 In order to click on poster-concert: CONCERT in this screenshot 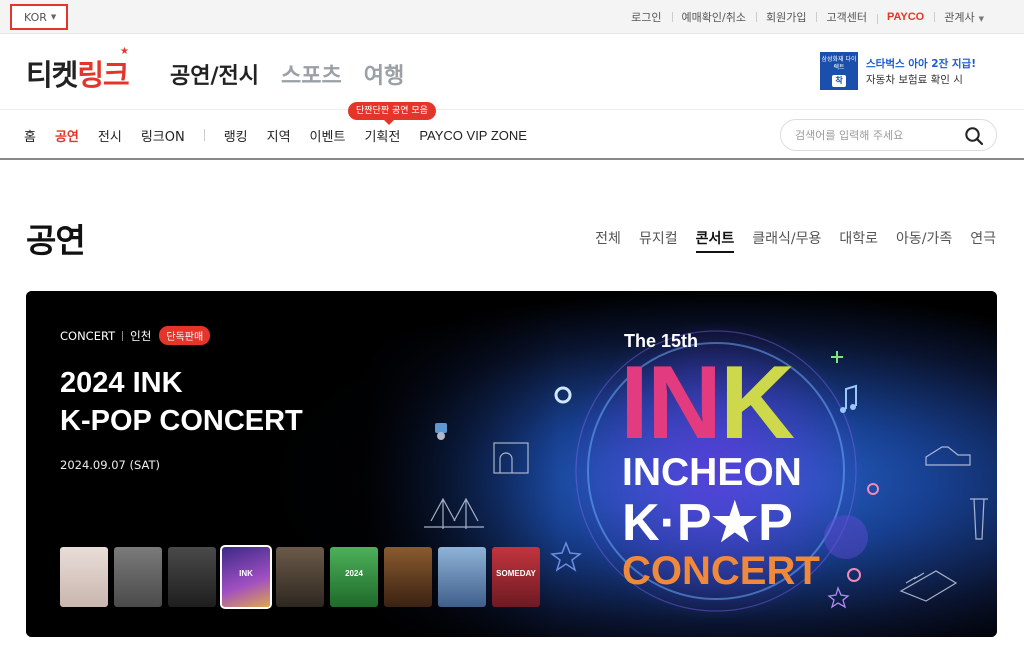, I will do `click(721, 571)`.